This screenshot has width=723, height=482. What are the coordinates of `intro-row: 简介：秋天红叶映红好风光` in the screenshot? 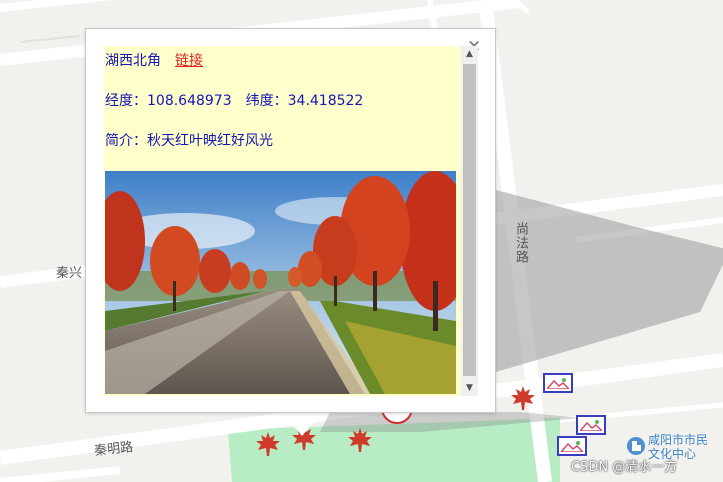 It's located at (189, 140).